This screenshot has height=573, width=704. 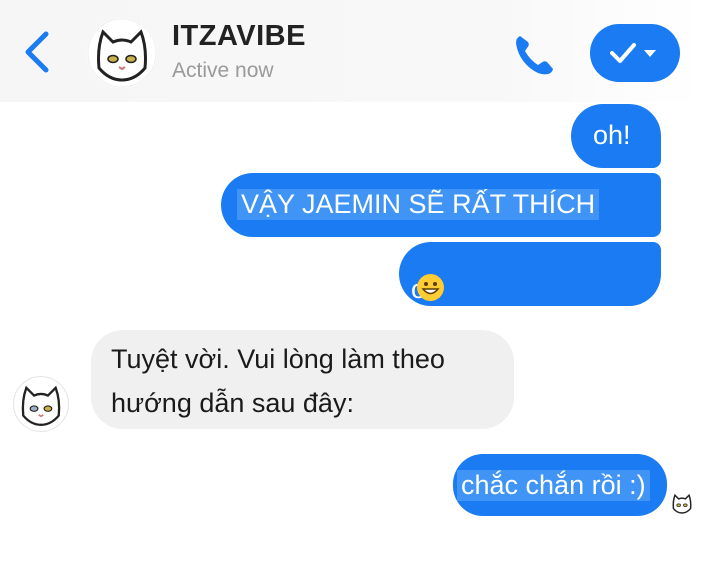 I want to click on message-bubble-outgoing: chắc chắn rồi :), so click(x=560, y=485).